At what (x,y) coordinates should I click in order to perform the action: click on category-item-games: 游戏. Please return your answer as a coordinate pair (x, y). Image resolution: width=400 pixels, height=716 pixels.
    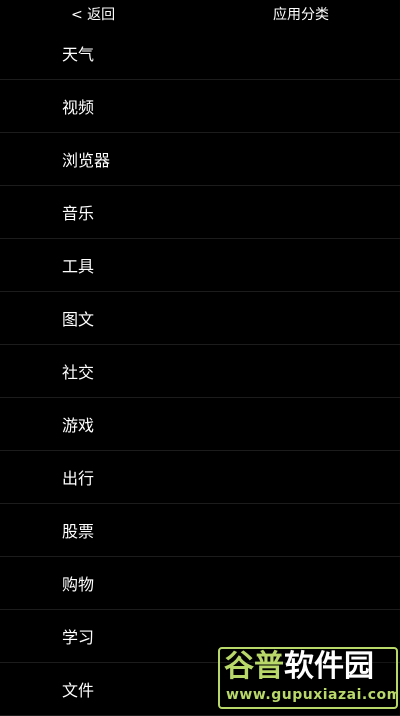
    Looking at the image, I should click on (200, 424).